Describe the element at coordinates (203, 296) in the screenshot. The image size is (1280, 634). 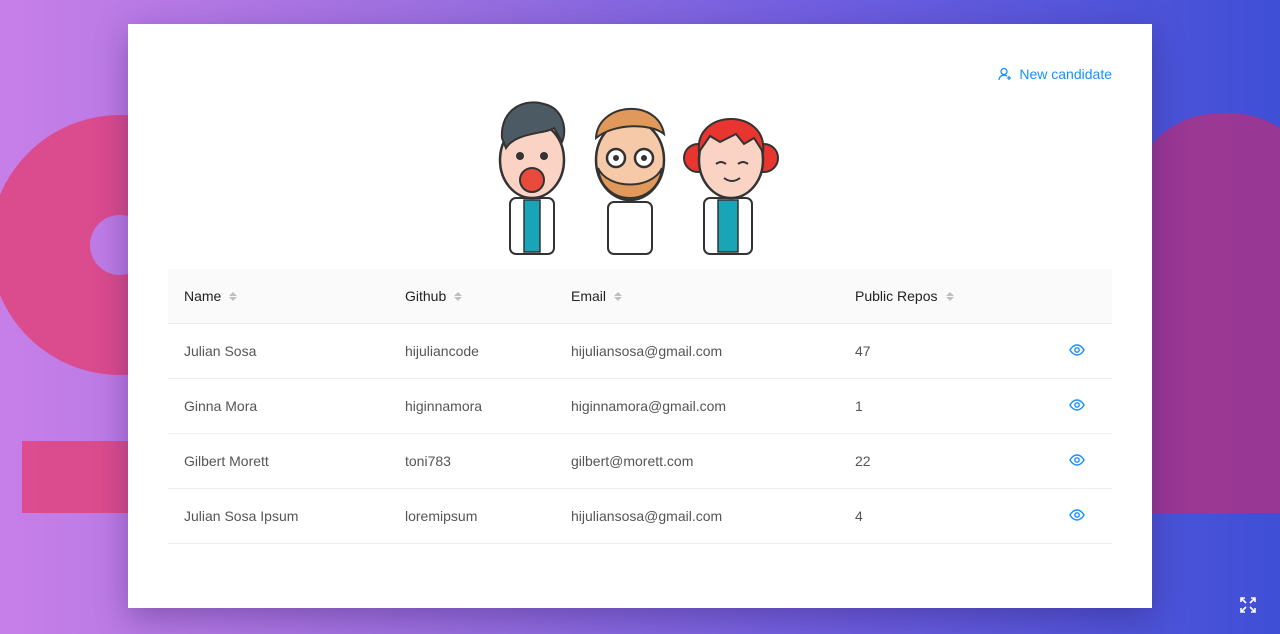
I see `column-header-label: Name` at that location.